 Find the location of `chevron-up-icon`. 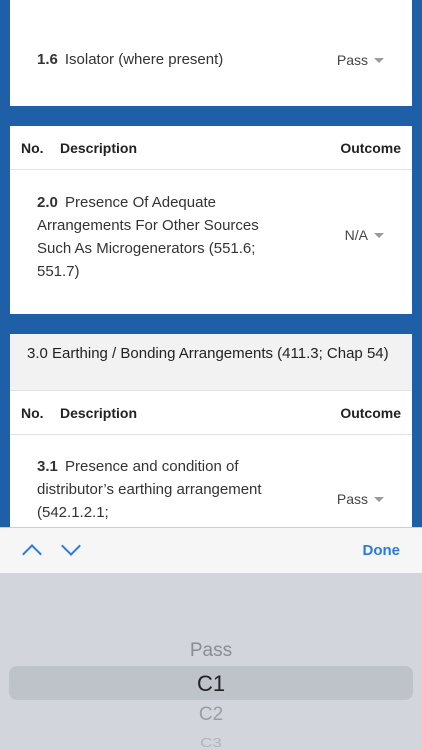

chevron-up-icon is located at coordinates (32, 554).